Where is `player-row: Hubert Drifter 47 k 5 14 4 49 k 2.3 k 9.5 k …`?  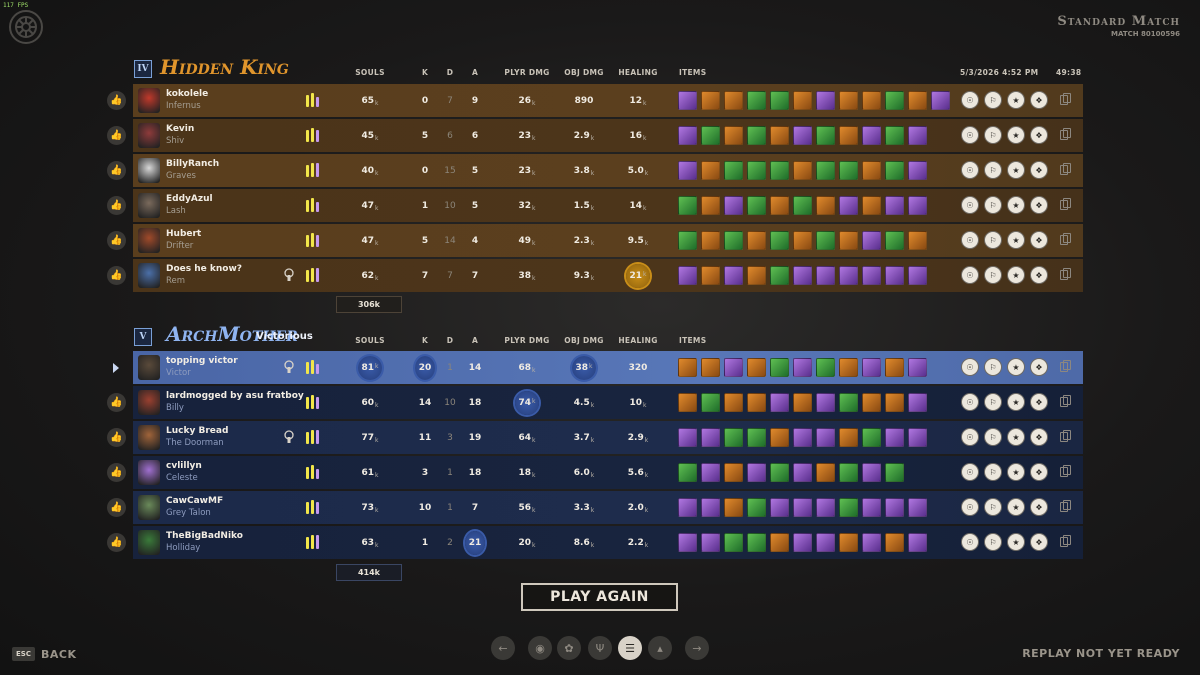 player-row: Hubert Drifter 47 k 5 14 4 49 k 2.3 k 9.5 k … is located at coordinates (608, 240).